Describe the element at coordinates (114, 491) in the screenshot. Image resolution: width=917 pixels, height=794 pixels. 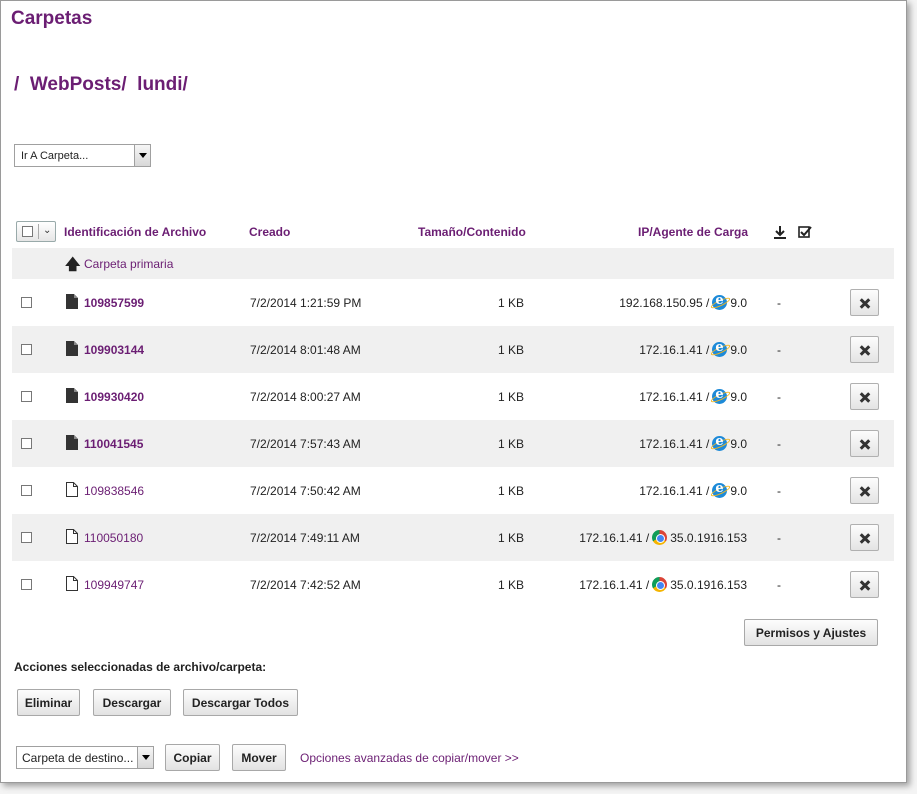
I see `file-id-link: 109838546` at that location.